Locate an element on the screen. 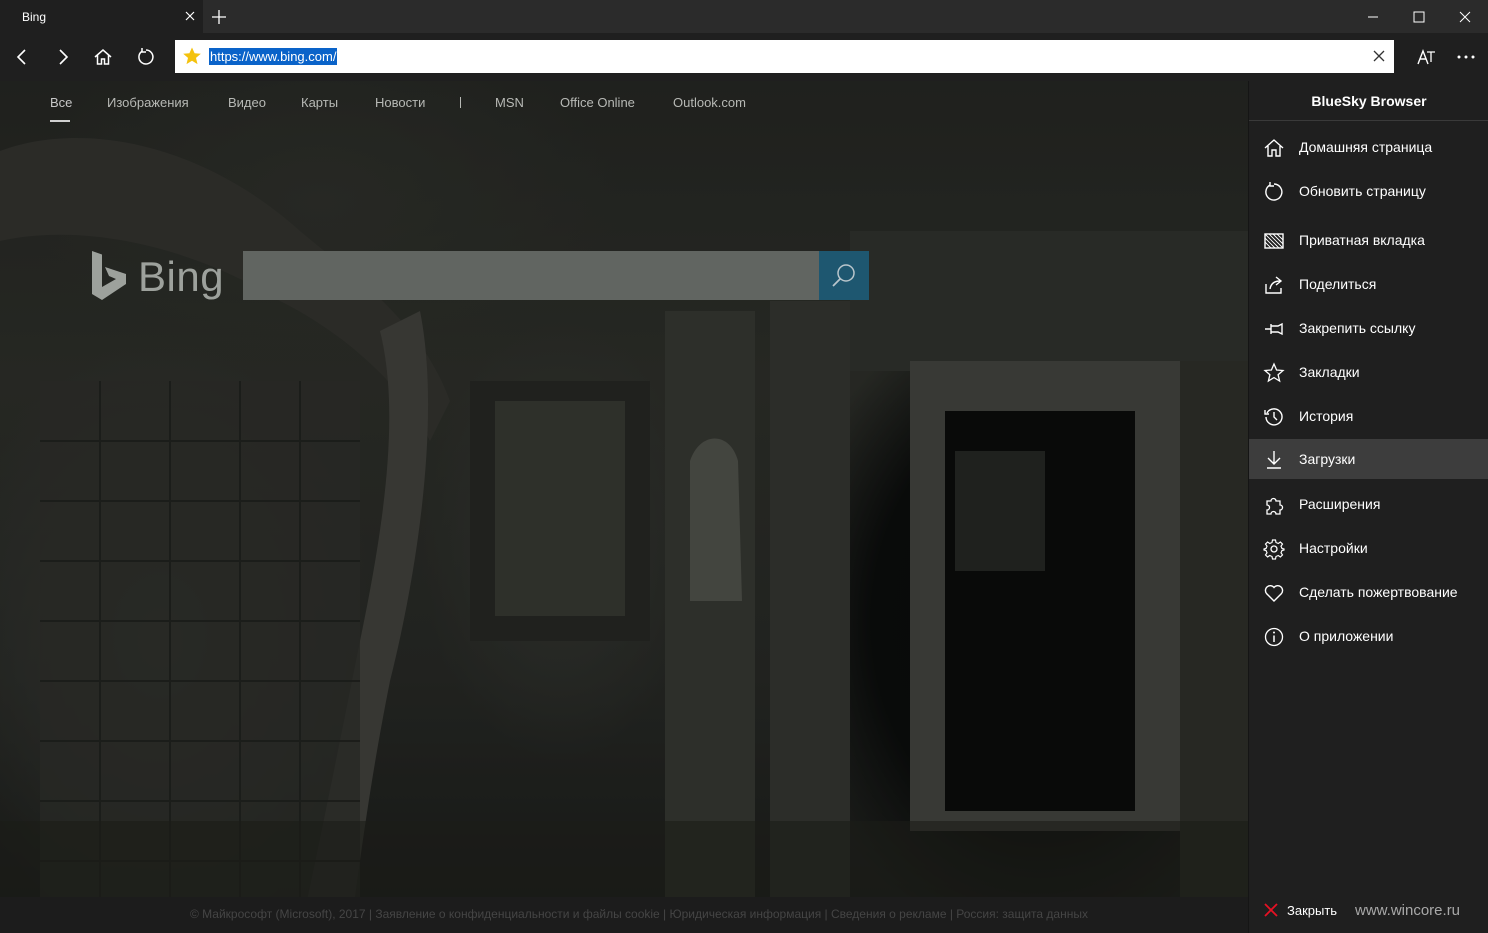 The width and height of the screenshot is (1488, 933). minimize-button is located at coordinates (1373, 16).